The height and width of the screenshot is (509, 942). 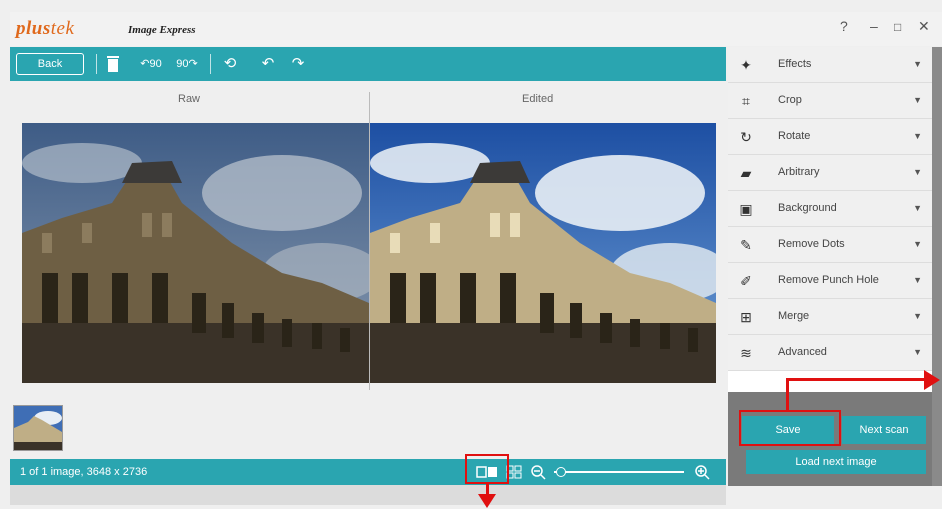 I want to click on status-bar: 1 of 1 image, 3648 x 2736, so click(x=368, y=472).